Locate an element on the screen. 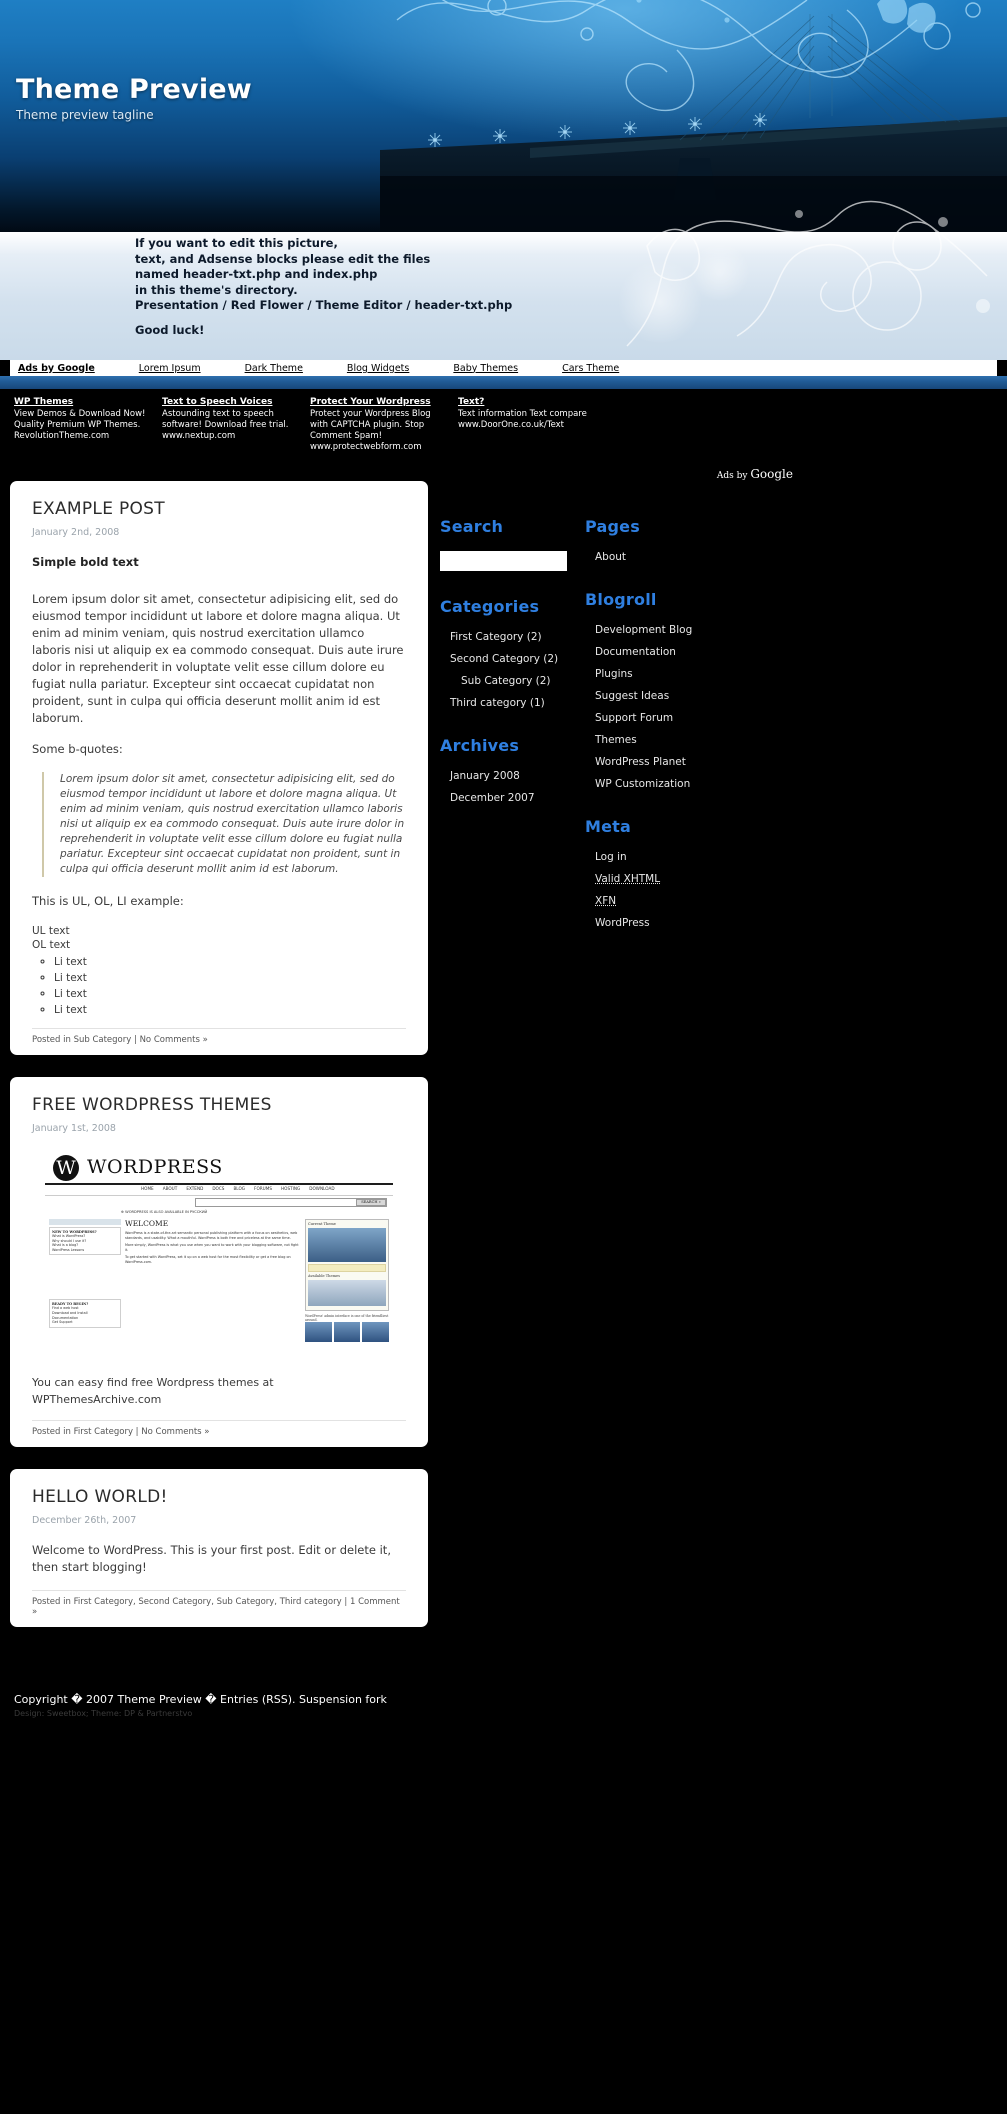 The height and width of the screenshot is (2114, 1007). blogroll-development-blog: Development Blog is located at coordinates (684, 630).